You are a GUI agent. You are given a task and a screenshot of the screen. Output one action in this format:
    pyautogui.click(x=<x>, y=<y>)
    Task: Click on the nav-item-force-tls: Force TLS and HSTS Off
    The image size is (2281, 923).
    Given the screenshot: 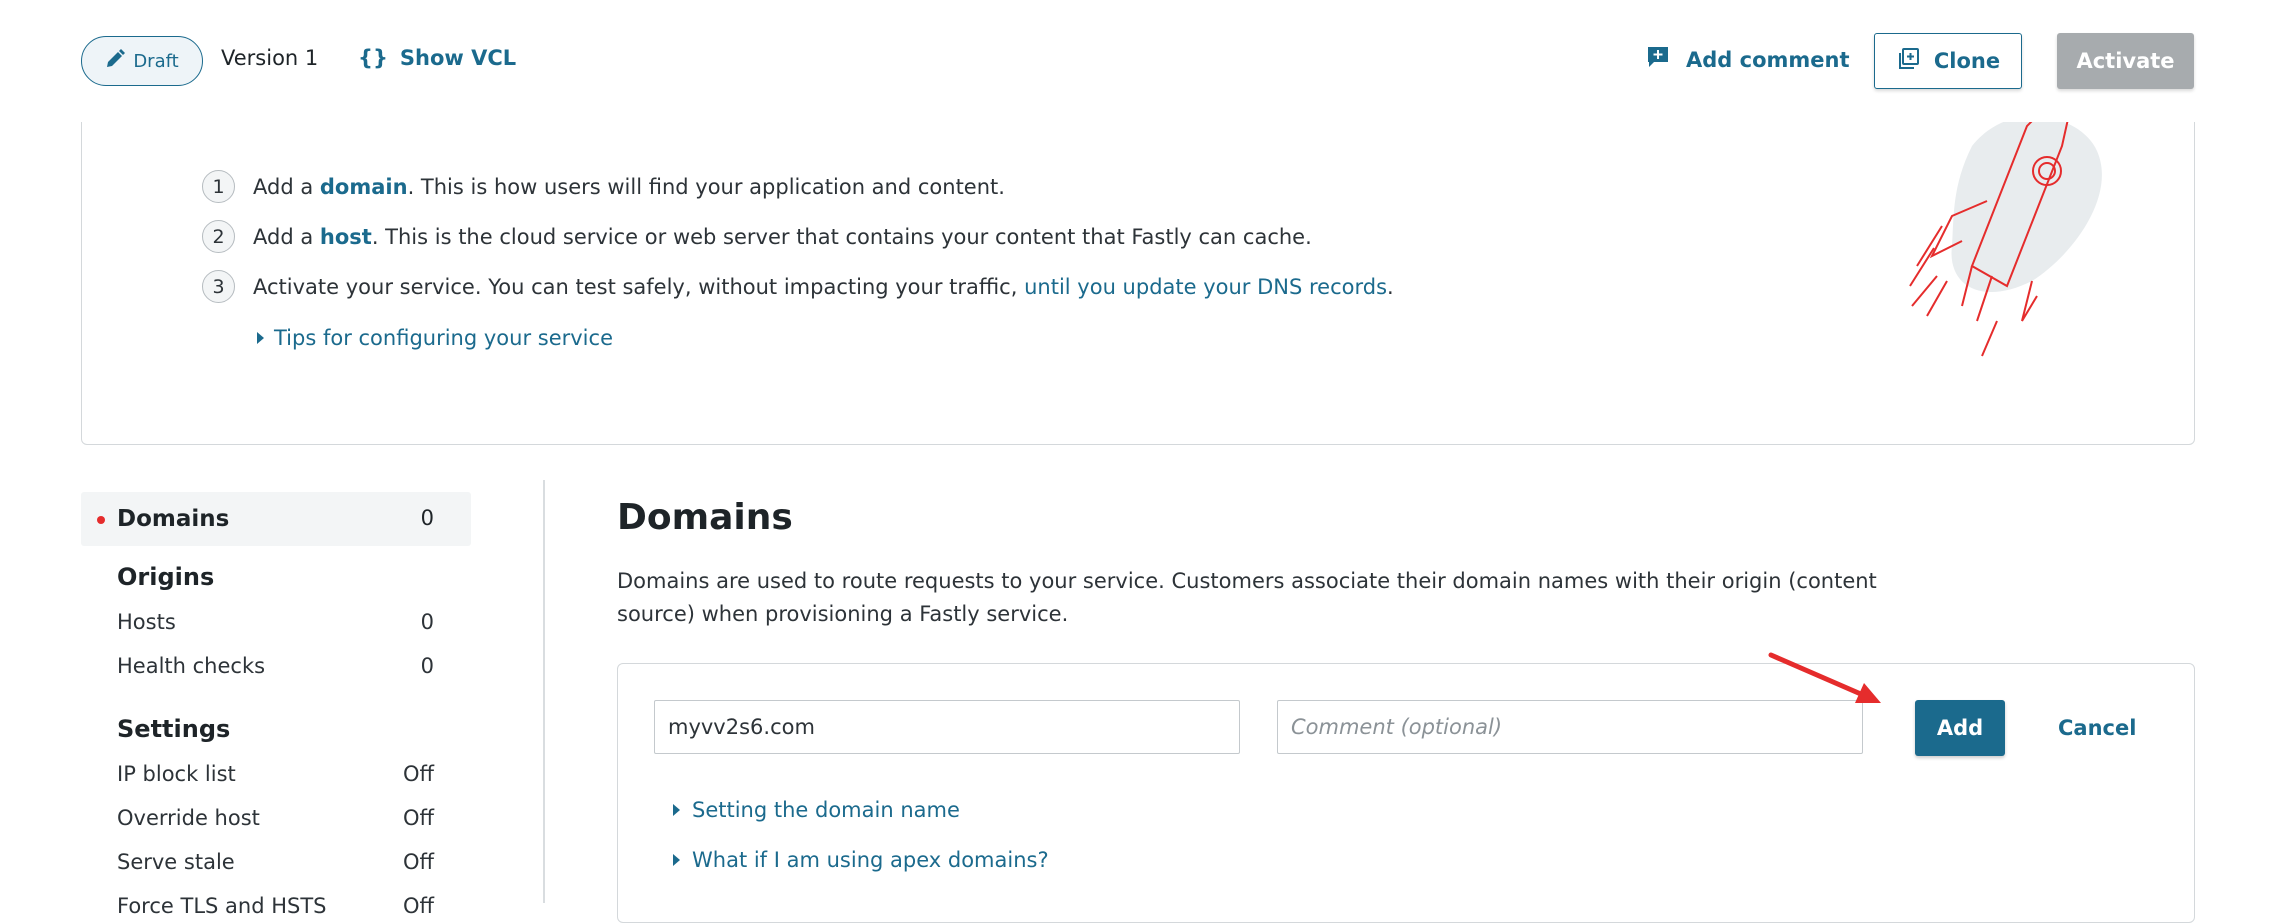 What is the action you would take?
    pyautogui.click(x=275, y=906)
    